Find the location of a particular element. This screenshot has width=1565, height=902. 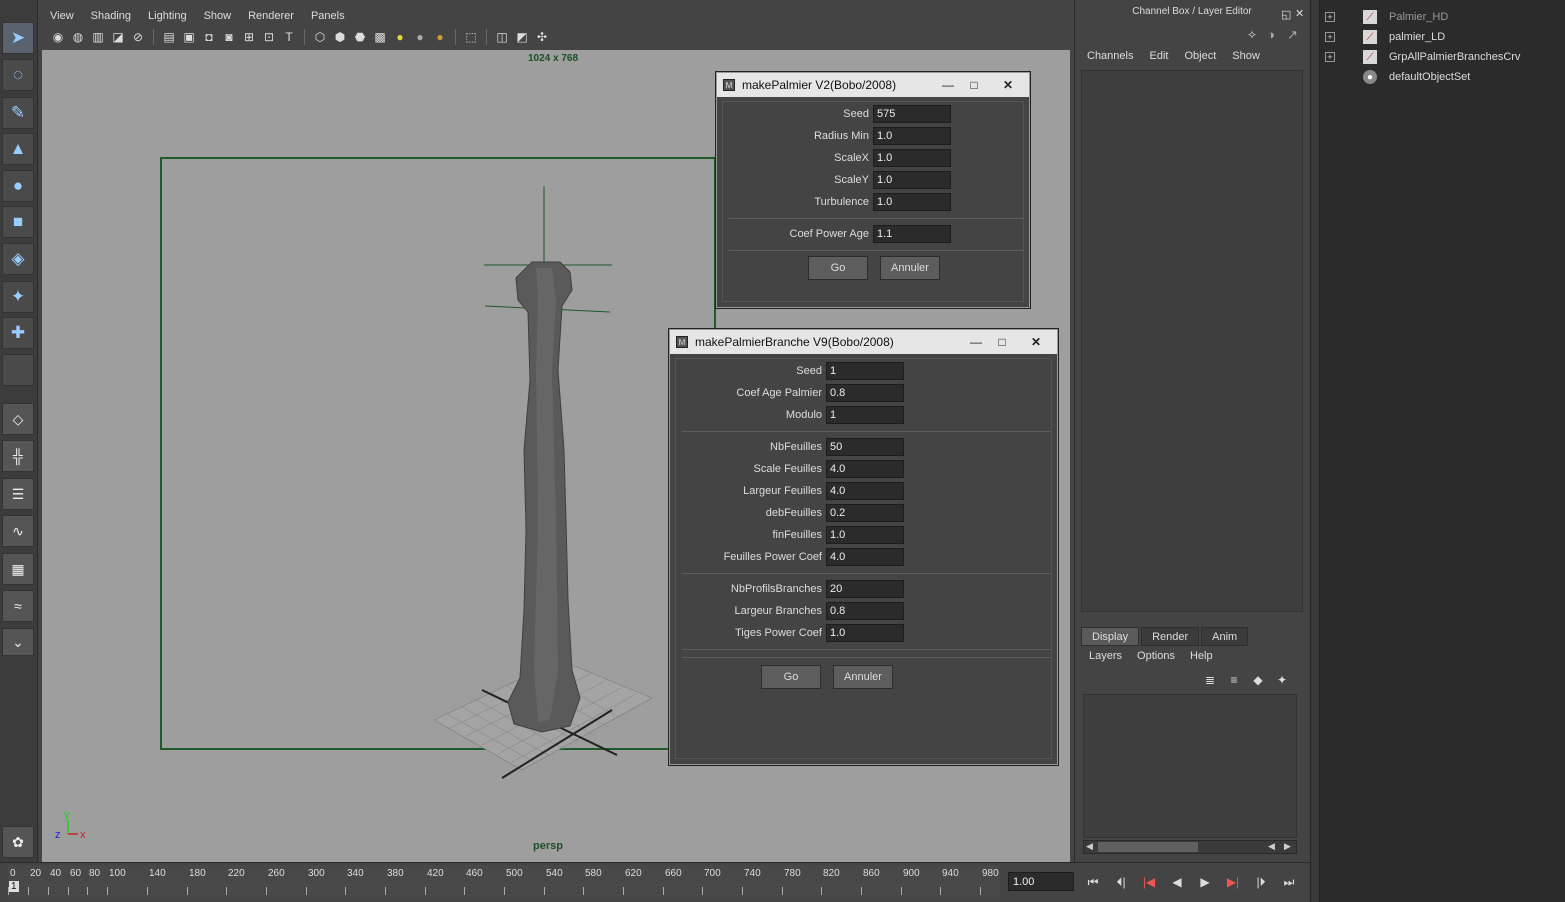

rotate-icon: ● is located at coordinates (18, 186).